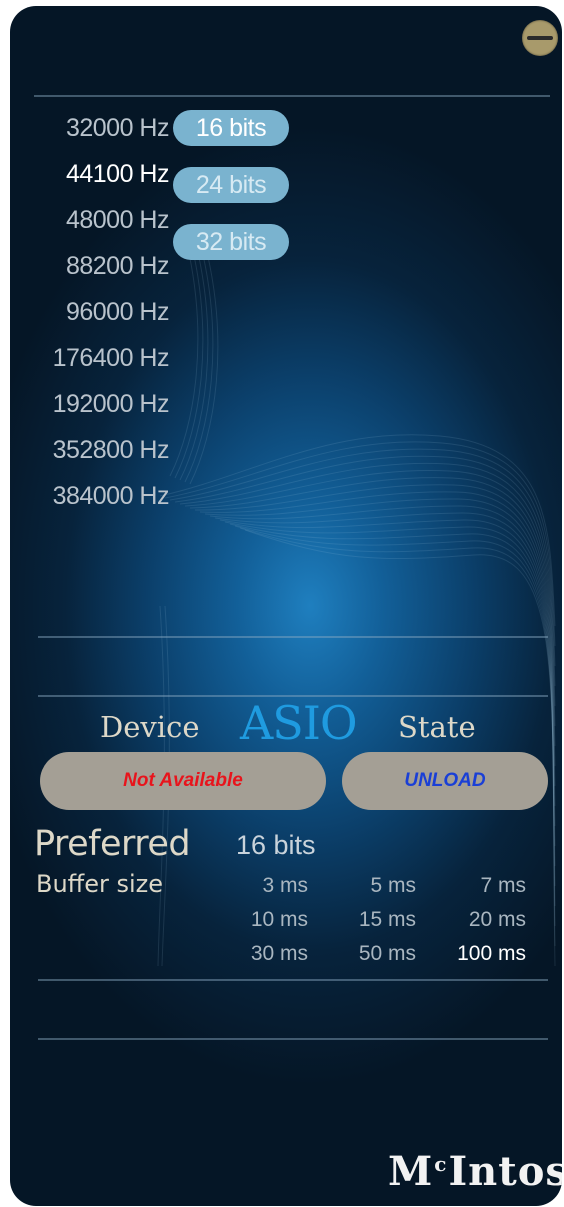  Describe the element at coordinates (253, 954) in the screenshot. I see `buffer-option: 30 ms` at that location.